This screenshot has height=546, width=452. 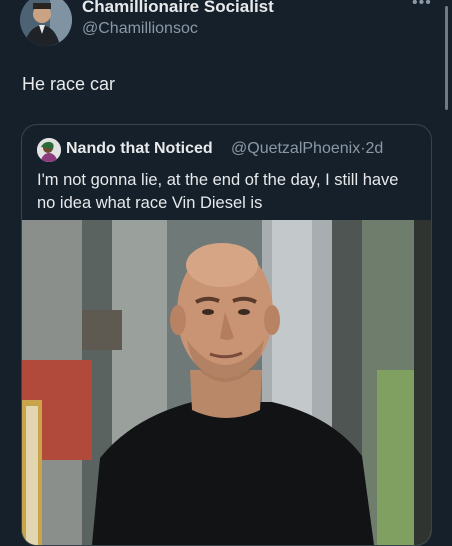 I want to click on author-avatar, so click(x=46, y=23).